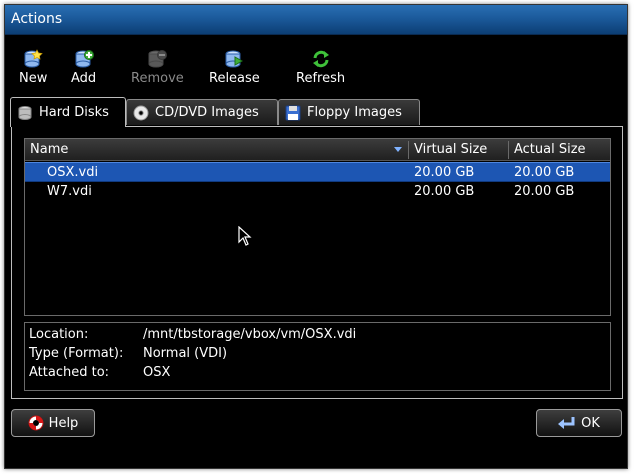  Describe the element at coordinates (84, 59) in the screenshot. I see `add-disk-icon` at that location.